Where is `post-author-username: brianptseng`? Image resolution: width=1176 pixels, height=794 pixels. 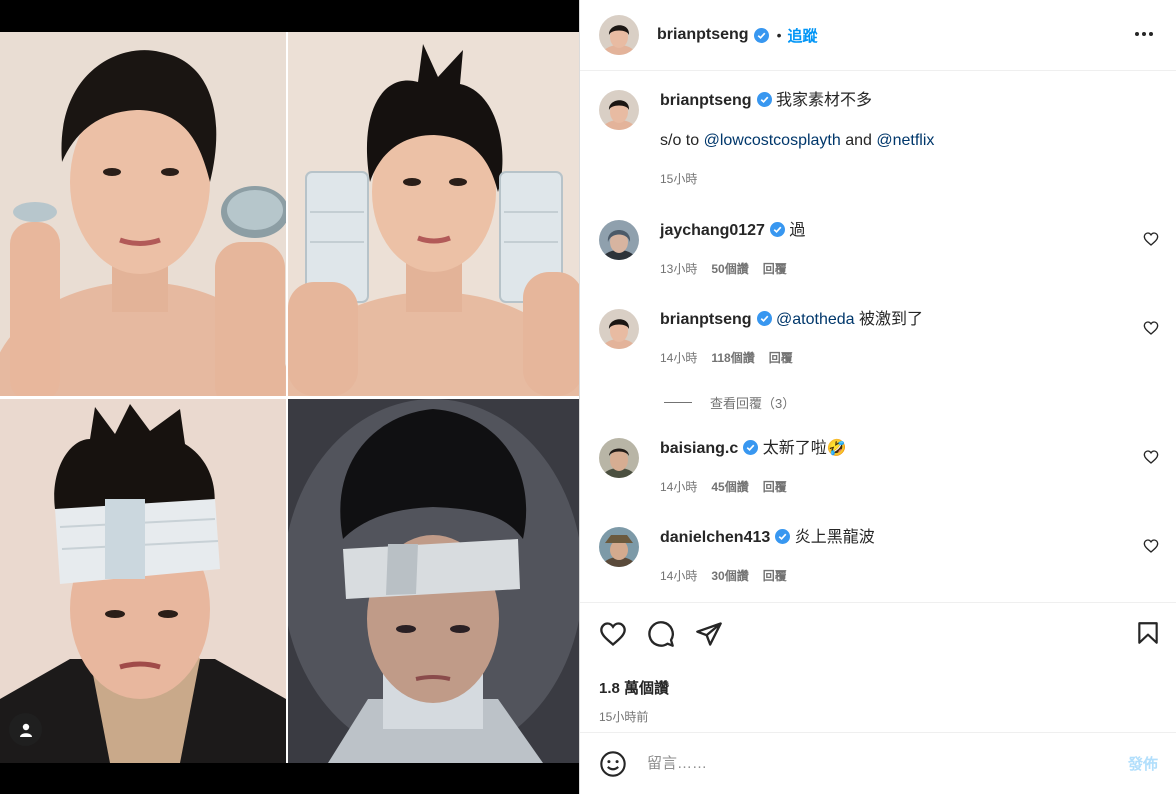
post-author-username: brianptseng is located at coordinates (703, 35).